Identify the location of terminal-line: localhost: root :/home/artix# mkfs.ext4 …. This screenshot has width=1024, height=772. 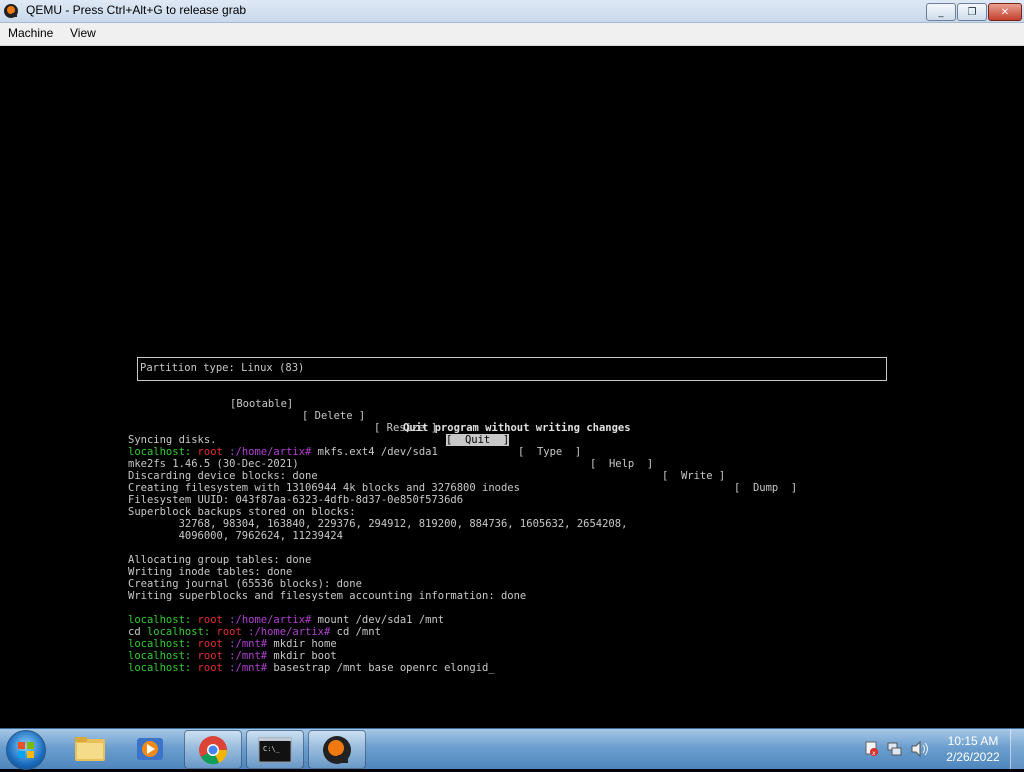
(377, 452).